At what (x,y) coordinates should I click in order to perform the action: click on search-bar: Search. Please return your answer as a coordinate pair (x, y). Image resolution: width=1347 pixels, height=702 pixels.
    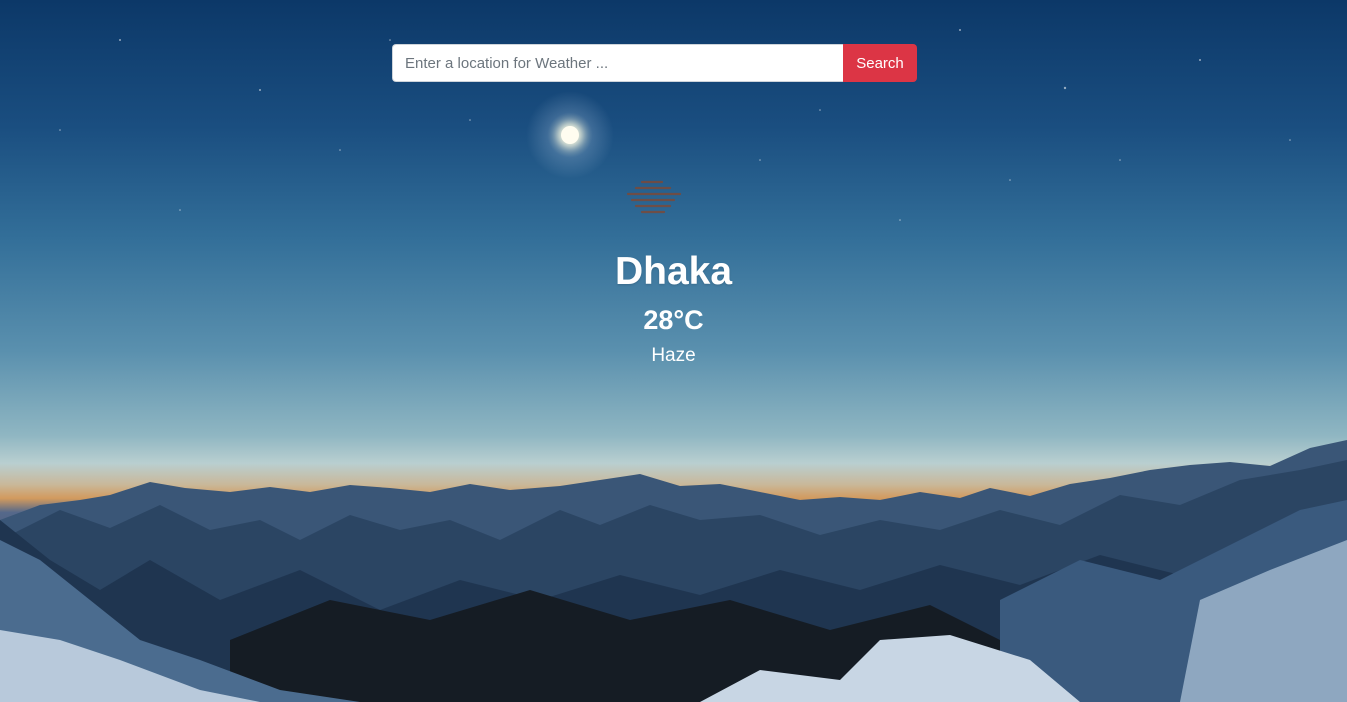
    Looking at the image, I should click on (654, 63).